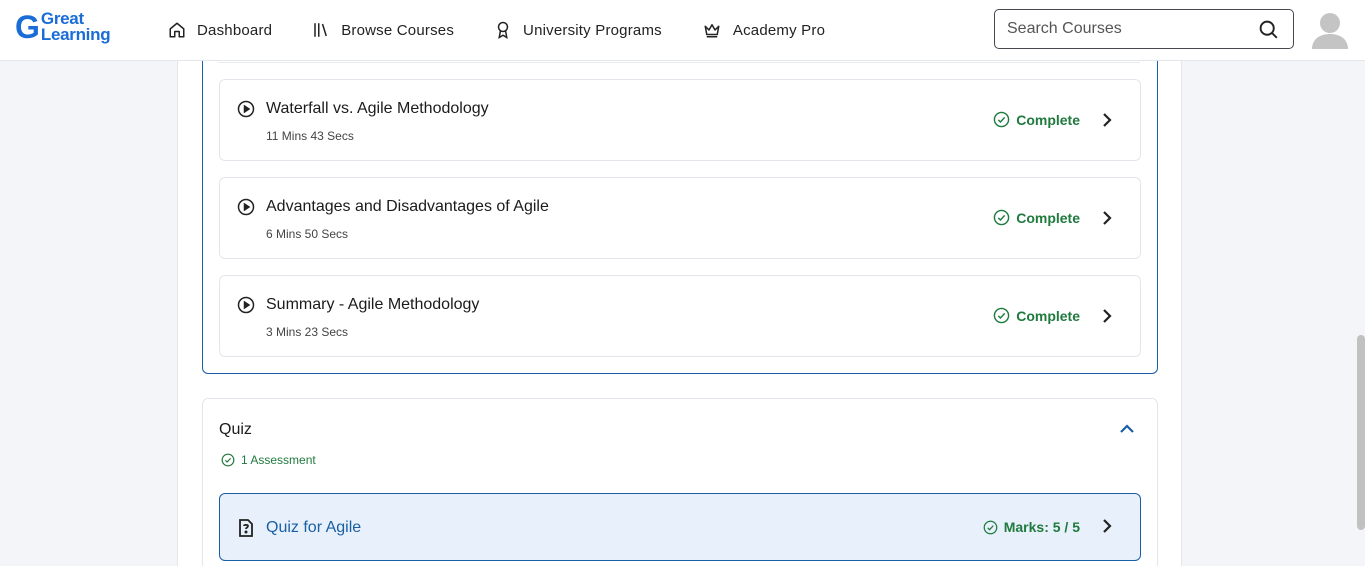  Describe the element at coordinates (235, 30) in the screenshot. I see `nav-dashboard-label: Dashboard` at that location.